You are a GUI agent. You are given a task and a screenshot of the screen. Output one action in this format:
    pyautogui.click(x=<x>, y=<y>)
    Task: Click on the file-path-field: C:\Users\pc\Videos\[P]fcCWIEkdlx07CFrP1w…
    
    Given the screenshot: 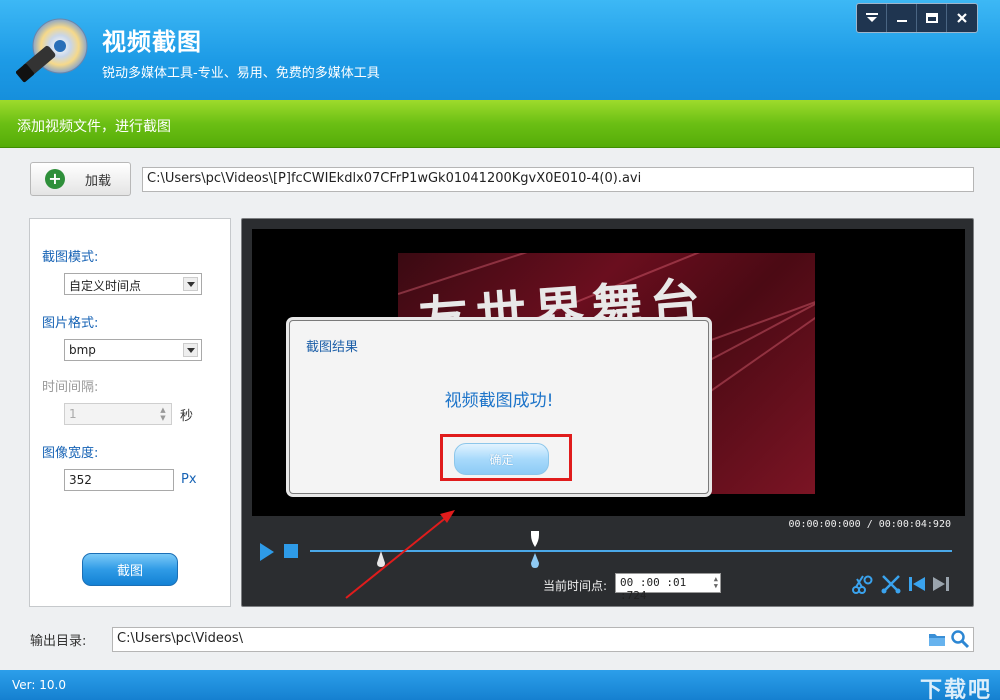 What is the action you would take?
    pyautogui.click(x=558, y=179)
    